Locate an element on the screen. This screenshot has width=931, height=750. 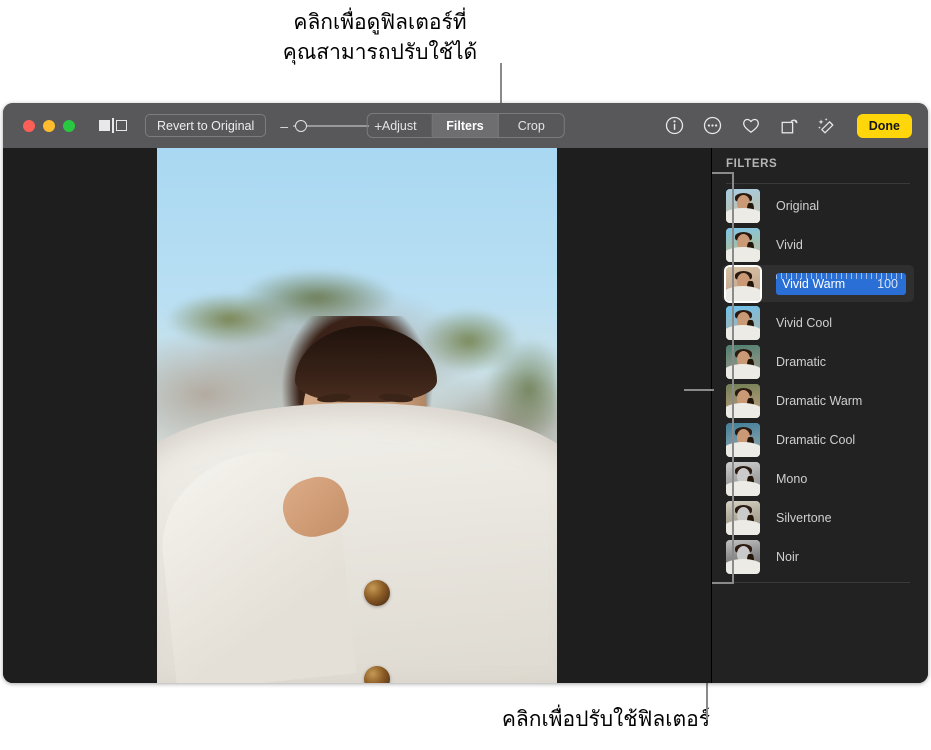
filter-row-vivid: Vivid is located at coordinates (820, 244).